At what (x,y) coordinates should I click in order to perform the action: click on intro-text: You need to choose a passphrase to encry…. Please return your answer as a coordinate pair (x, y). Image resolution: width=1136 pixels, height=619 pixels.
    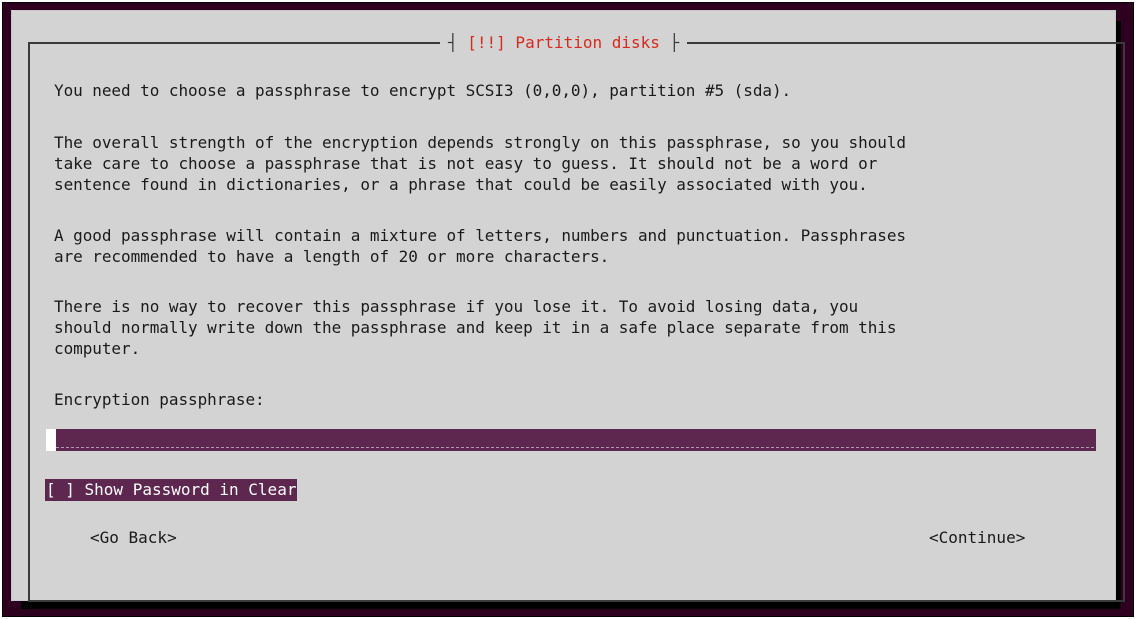
    Looking at the image, I should click on (423, 90).